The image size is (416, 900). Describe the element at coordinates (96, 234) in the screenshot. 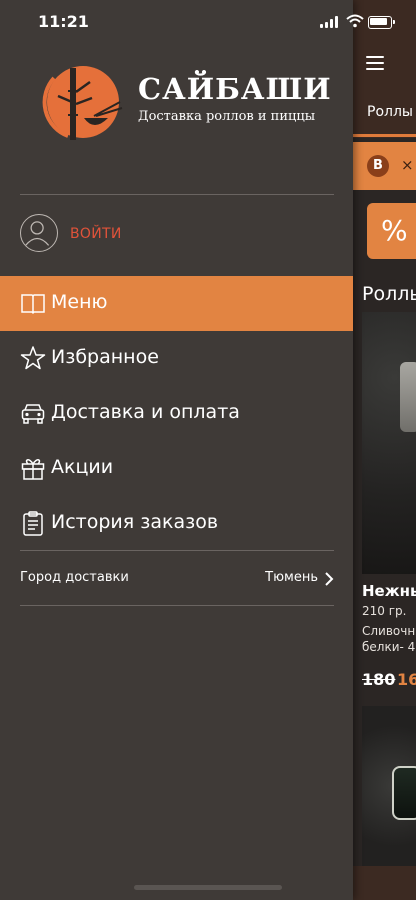

I see `login-label: ВОЙТИ` at that location.